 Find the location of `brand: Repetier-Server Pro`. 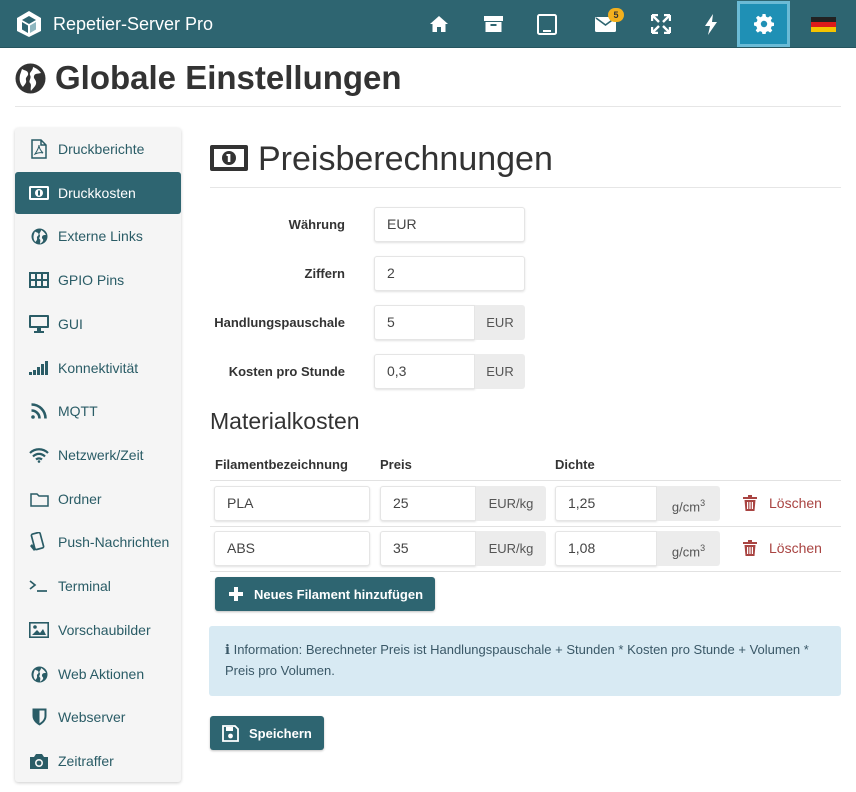

brand: Repetier-Server Pro is located at coordinates (114, 24).